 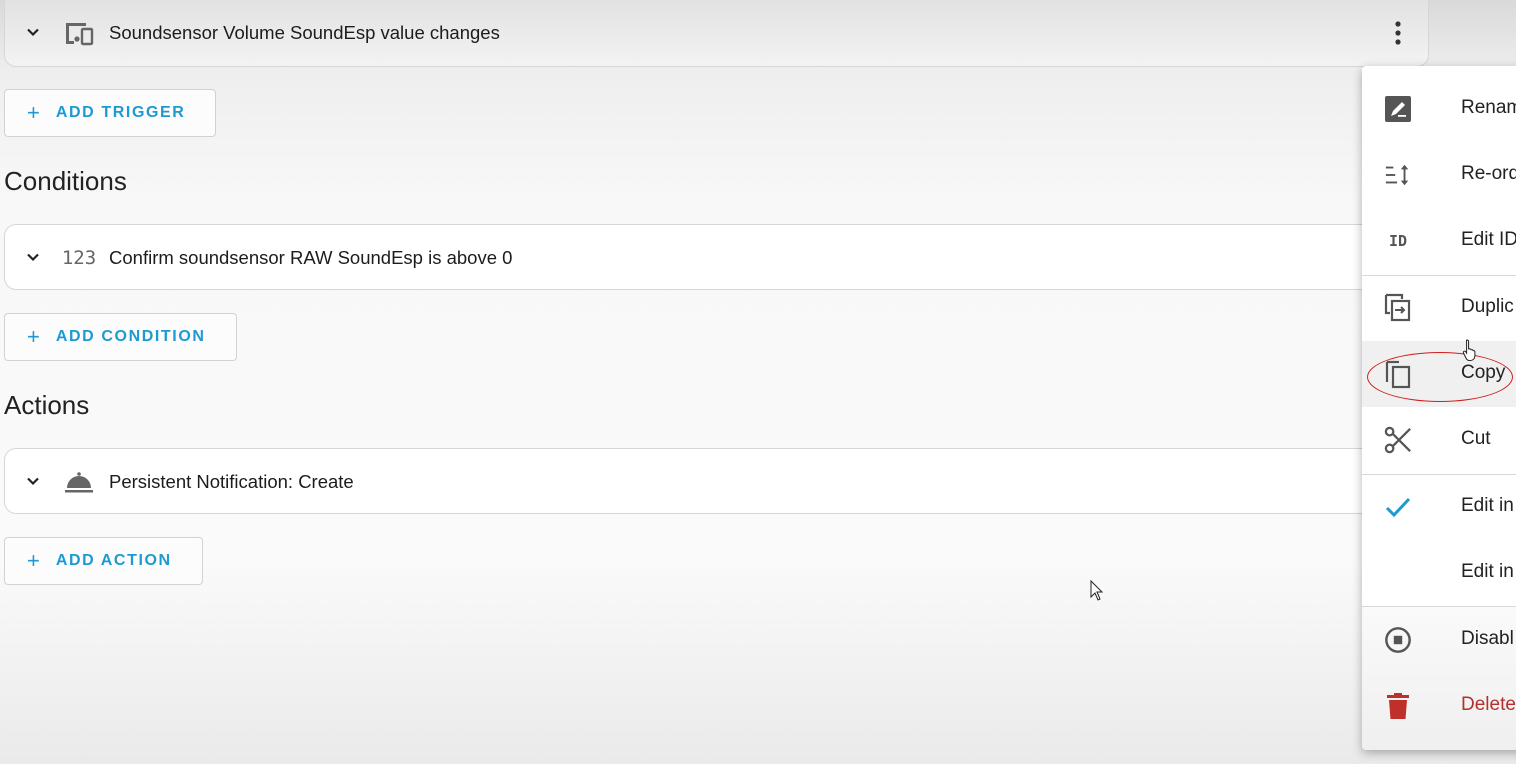 I want to click on add-trigger-button: + ADD TRIGGER, so click(x=110, y=113).